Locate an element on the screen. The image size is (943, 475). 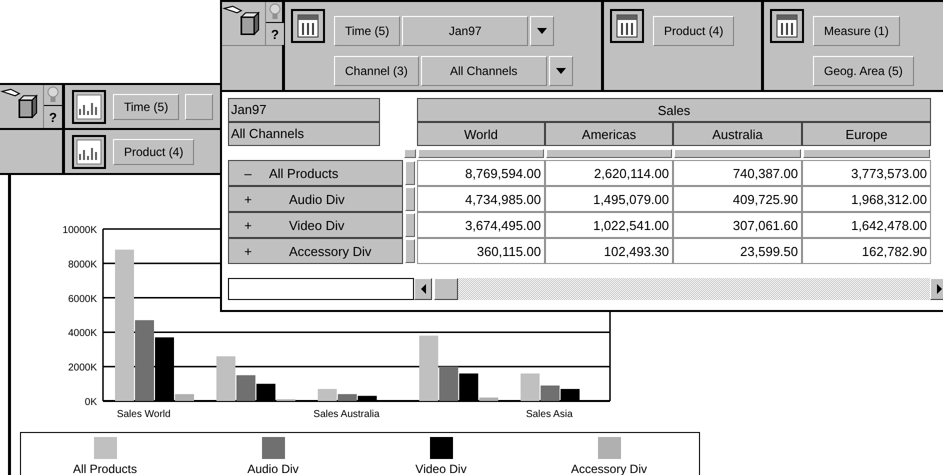
column-header: World is located at coordinates (481, 134).